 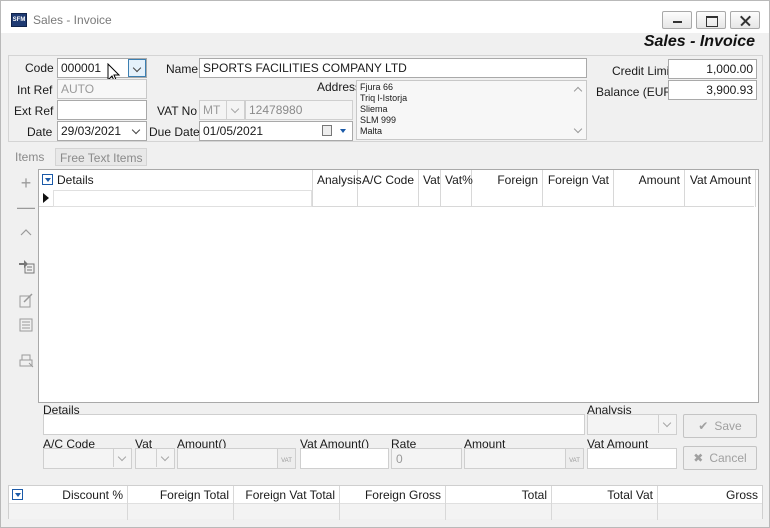 What do you see at coordinates (222, 110) in the screenshot?
I see `vat-country-select: MT` at bounding box center [222, 110].